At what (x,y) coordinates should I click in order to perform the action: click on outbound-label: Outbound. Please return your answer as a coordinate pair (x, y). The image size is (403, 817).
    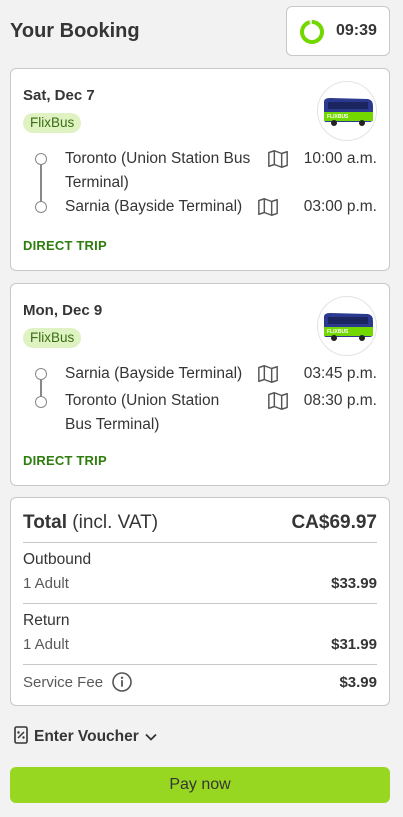
    Looking at the image, I should click on (57, 559).